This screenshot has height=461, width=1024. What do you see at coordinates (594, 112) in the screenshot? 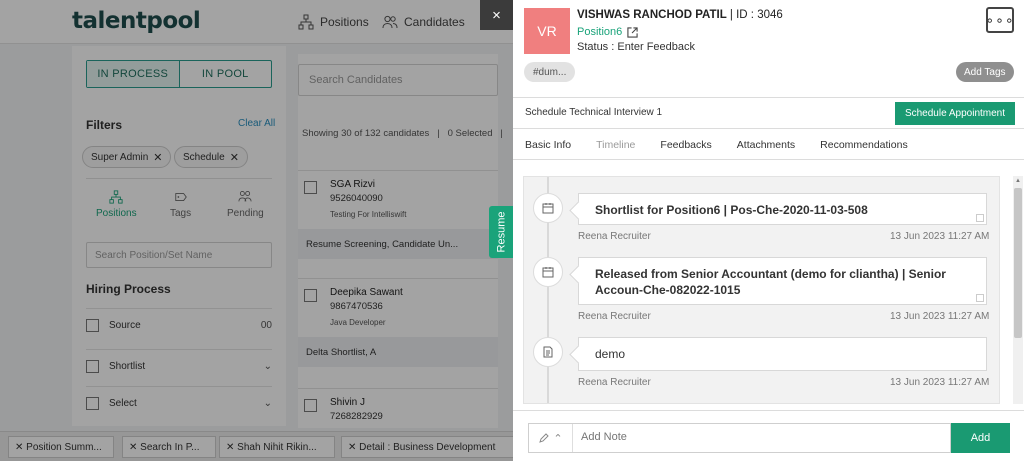
I see `current-stage: Schedule Technical Interview 1` at bounding box center [594, 112].